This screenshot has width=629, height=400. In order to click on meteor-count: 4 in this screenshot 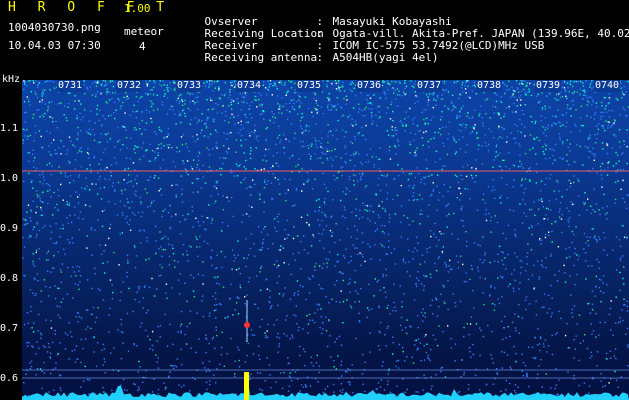, I will do `click(142, 46)`.